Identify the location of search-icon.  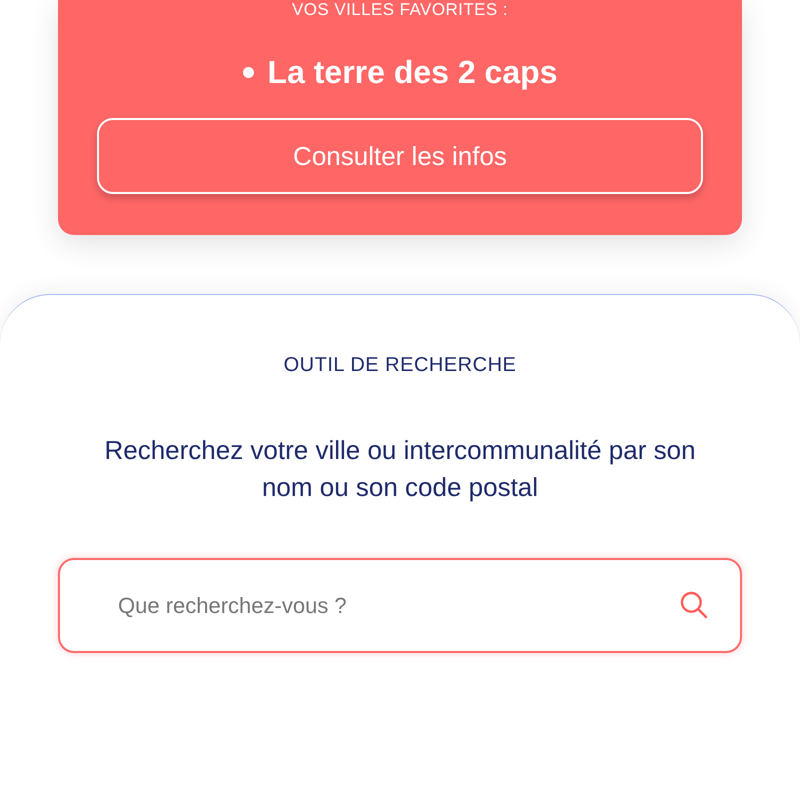
(694, 605).